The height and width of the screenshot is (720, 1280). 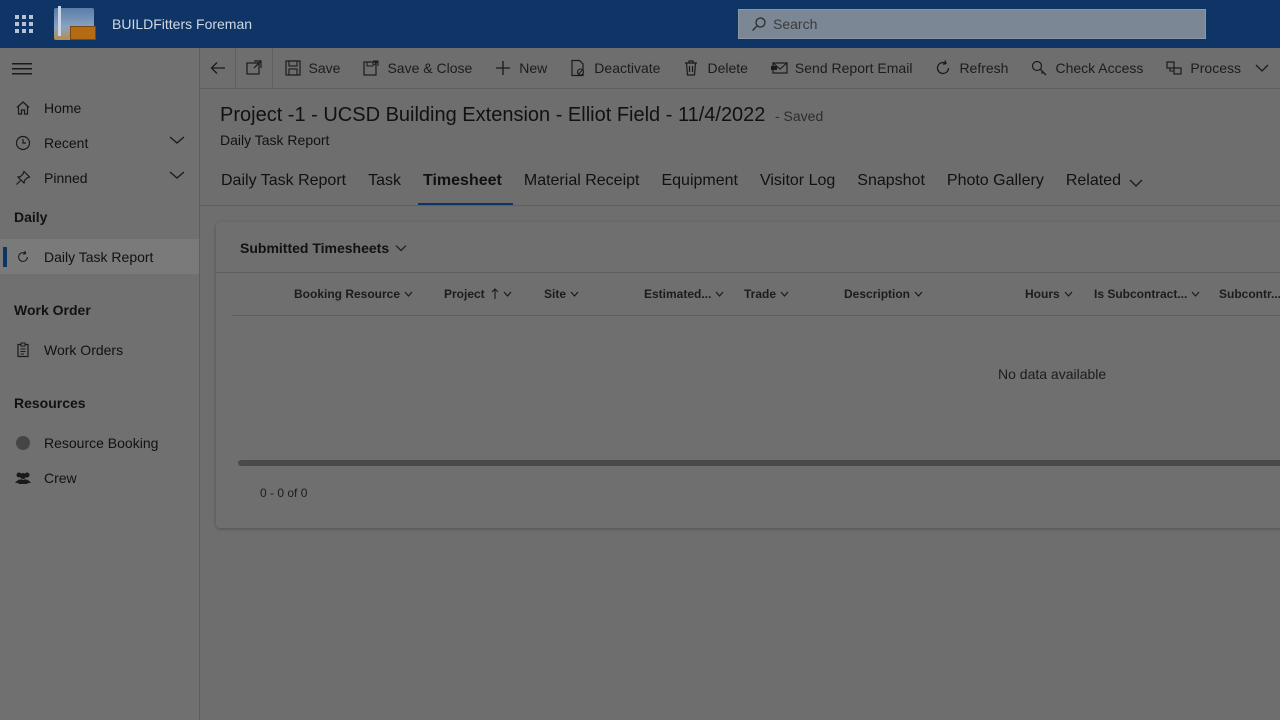 I want to click on empty-state-message: No data available, so click(x=1052, y=374).